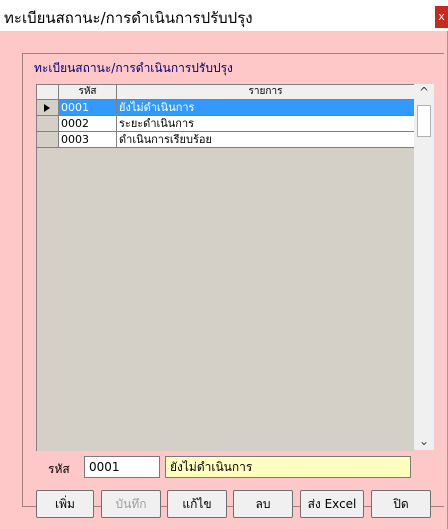 This screenshot has height=529, width=448. Describe the element at coordinates (332, 504) in the screenshot. I see `export-excel-button: ส่ง Excel` at that location.